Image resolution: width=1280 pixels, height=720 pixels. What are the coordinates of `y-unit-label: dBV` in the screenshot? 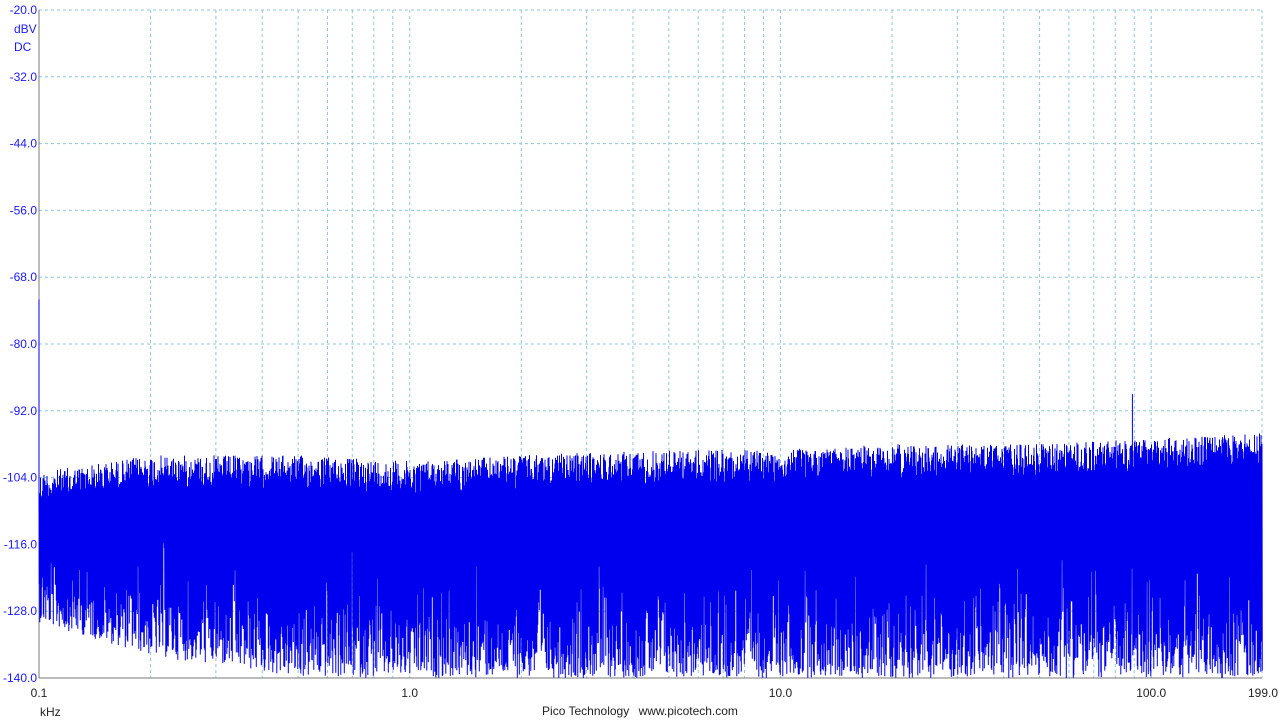 It's located at (25, 29).